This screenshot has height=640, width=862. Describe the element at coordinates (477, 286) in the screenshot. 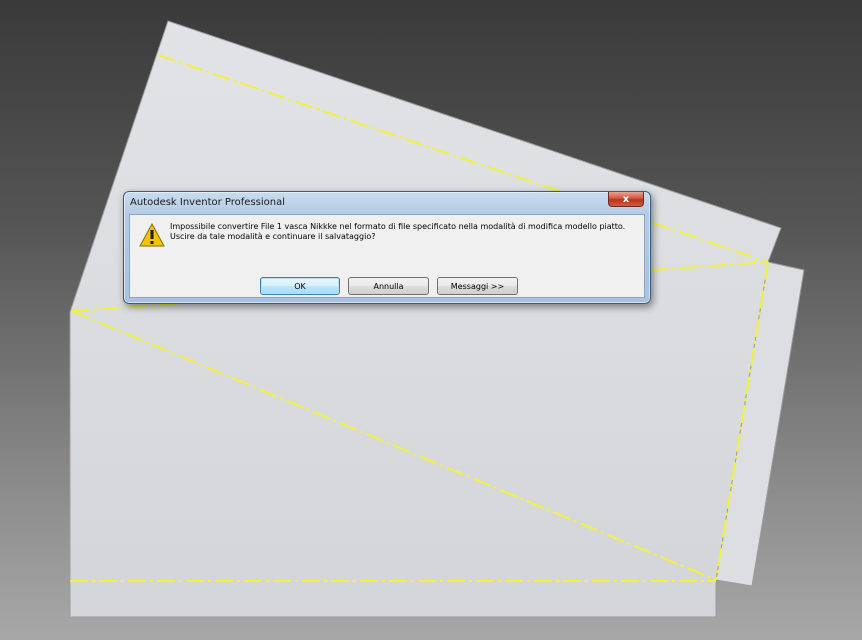

I see `messages-button: Messaggi >>` at that location.